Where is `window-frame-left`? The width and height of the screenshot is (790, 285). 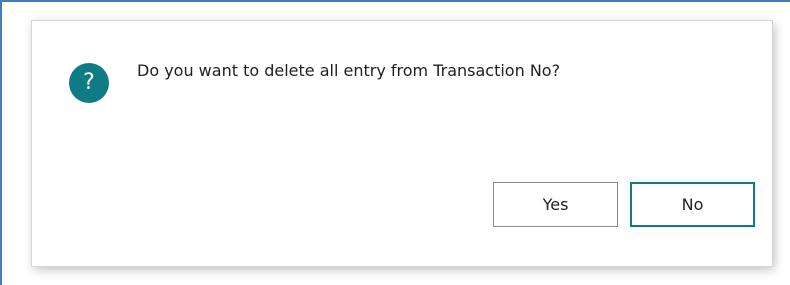 window-frame-left is located at coordinates (1, 142).